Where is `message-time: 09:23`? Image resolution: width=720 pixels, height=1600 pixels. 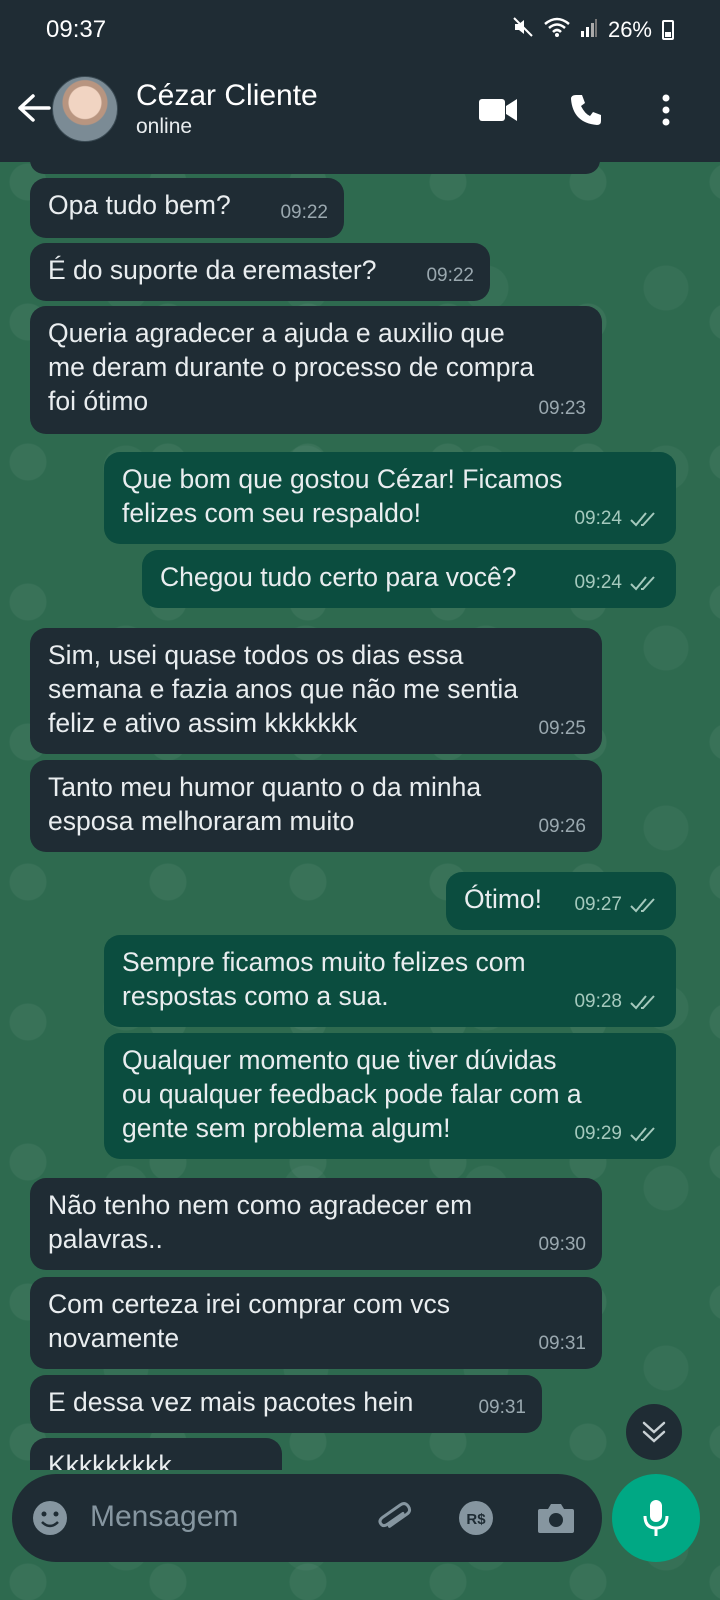
message-time: 09:23 is located at coordinates (562, 408).